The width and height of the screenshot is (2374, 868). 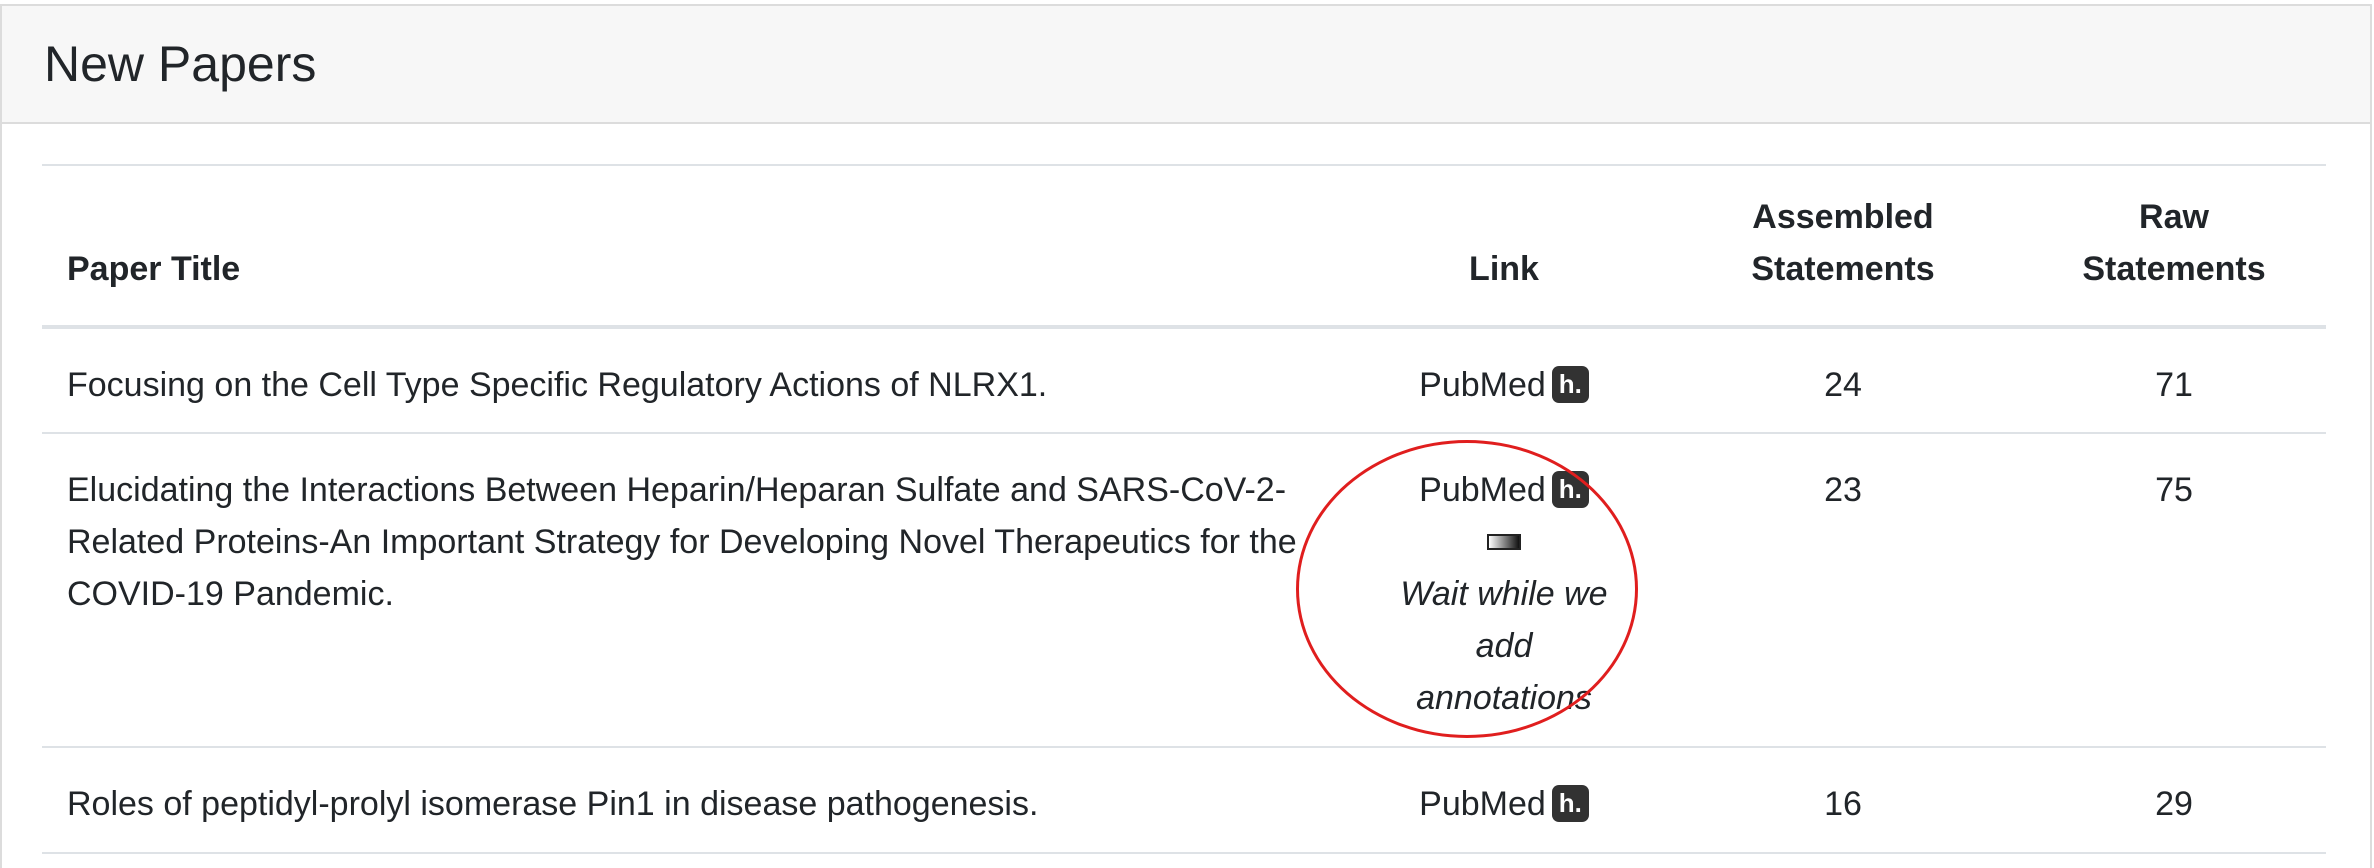 What do you see at coordinates (2174, 243) in the screenshot?
I see `header-raw-statements: Raw Statements` at bounding box center [2174, 243].